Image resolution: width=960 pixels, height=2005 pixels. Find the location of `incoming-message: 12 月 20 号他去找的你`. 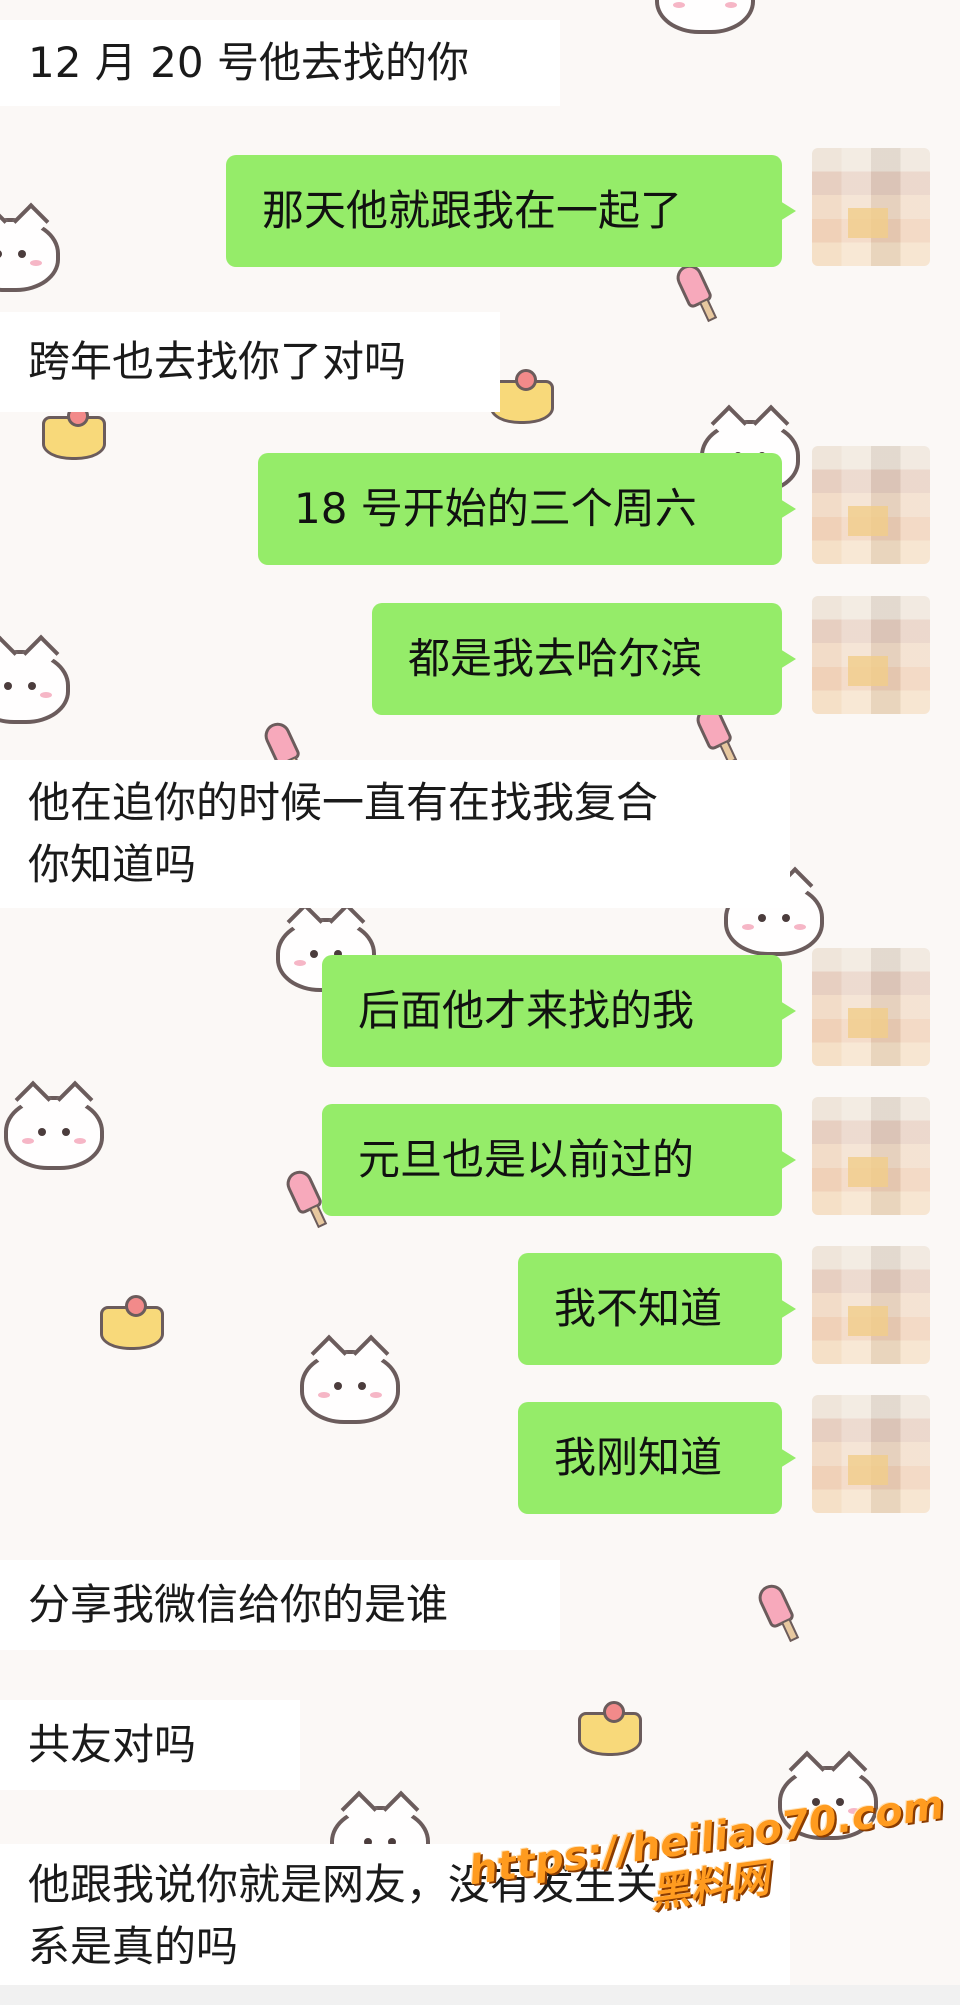

incoming-message: 12 月 20 号他去找的你 is located at coordinates (280, 63).